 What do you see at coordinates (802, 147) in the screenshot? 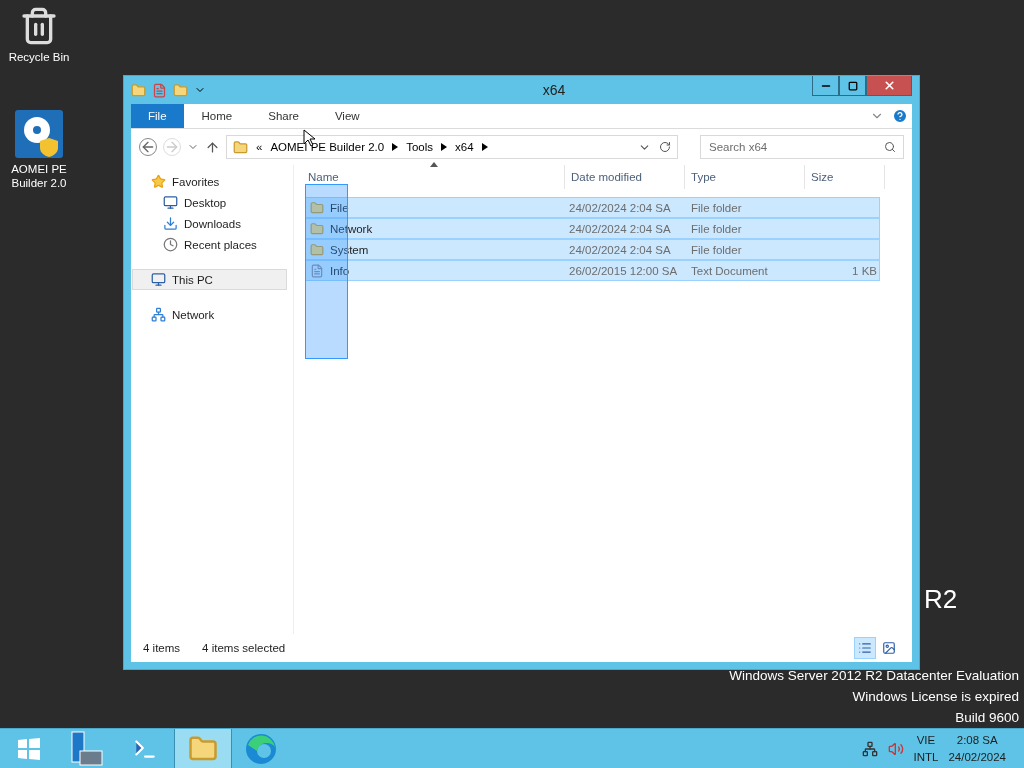
I see `search-field: Search x64` at bounding box center [802, 147].